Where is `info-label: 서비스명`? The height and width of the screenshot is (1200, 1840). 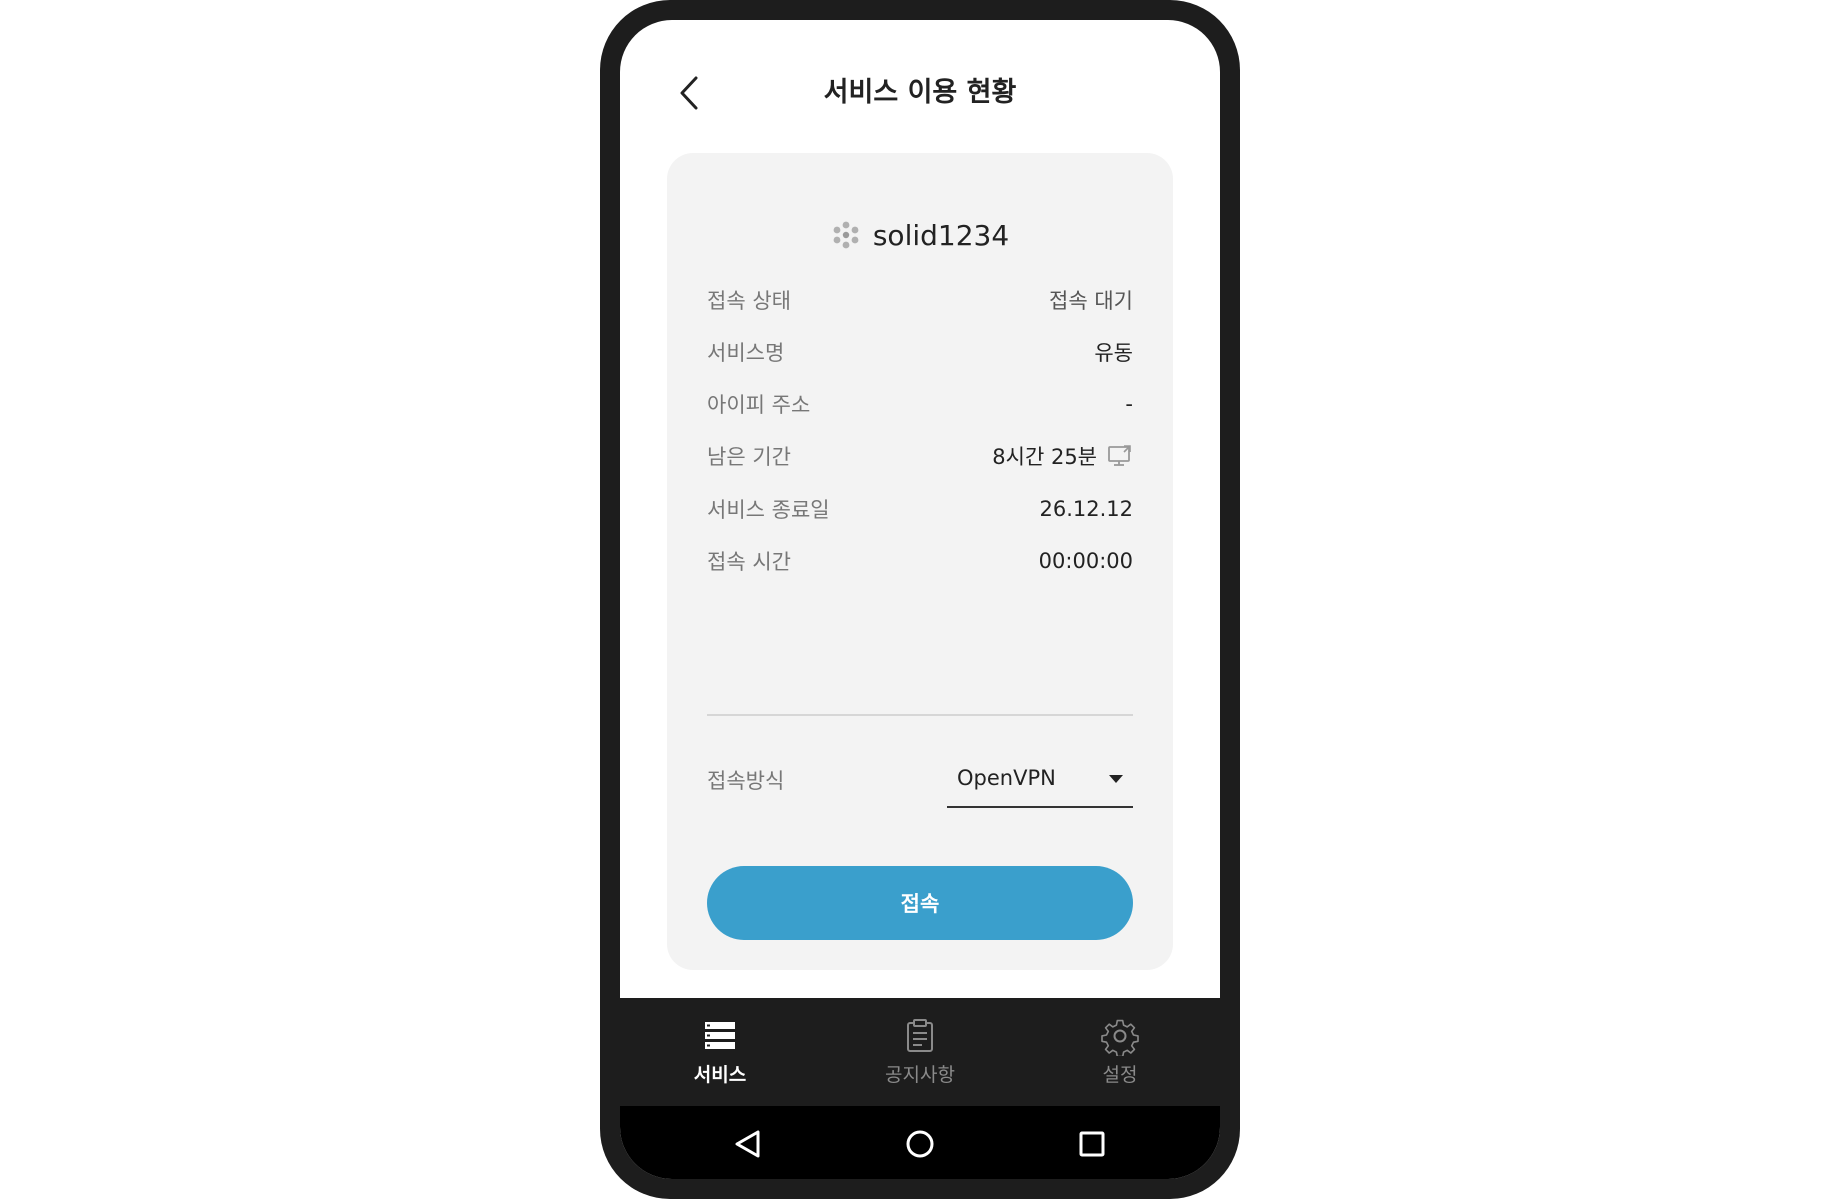
info-label: 서비스명 is located at coordinates (746, 353).